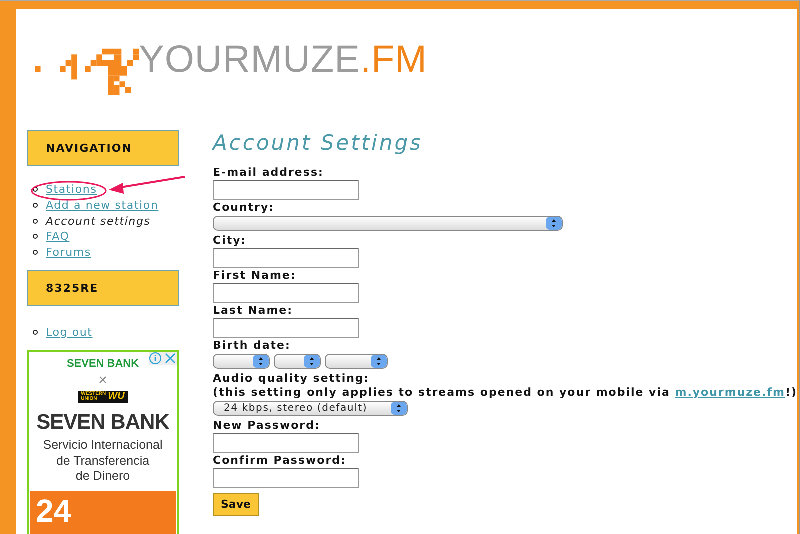  I want to click on logo-suffix: .FM, so click(394, 60).